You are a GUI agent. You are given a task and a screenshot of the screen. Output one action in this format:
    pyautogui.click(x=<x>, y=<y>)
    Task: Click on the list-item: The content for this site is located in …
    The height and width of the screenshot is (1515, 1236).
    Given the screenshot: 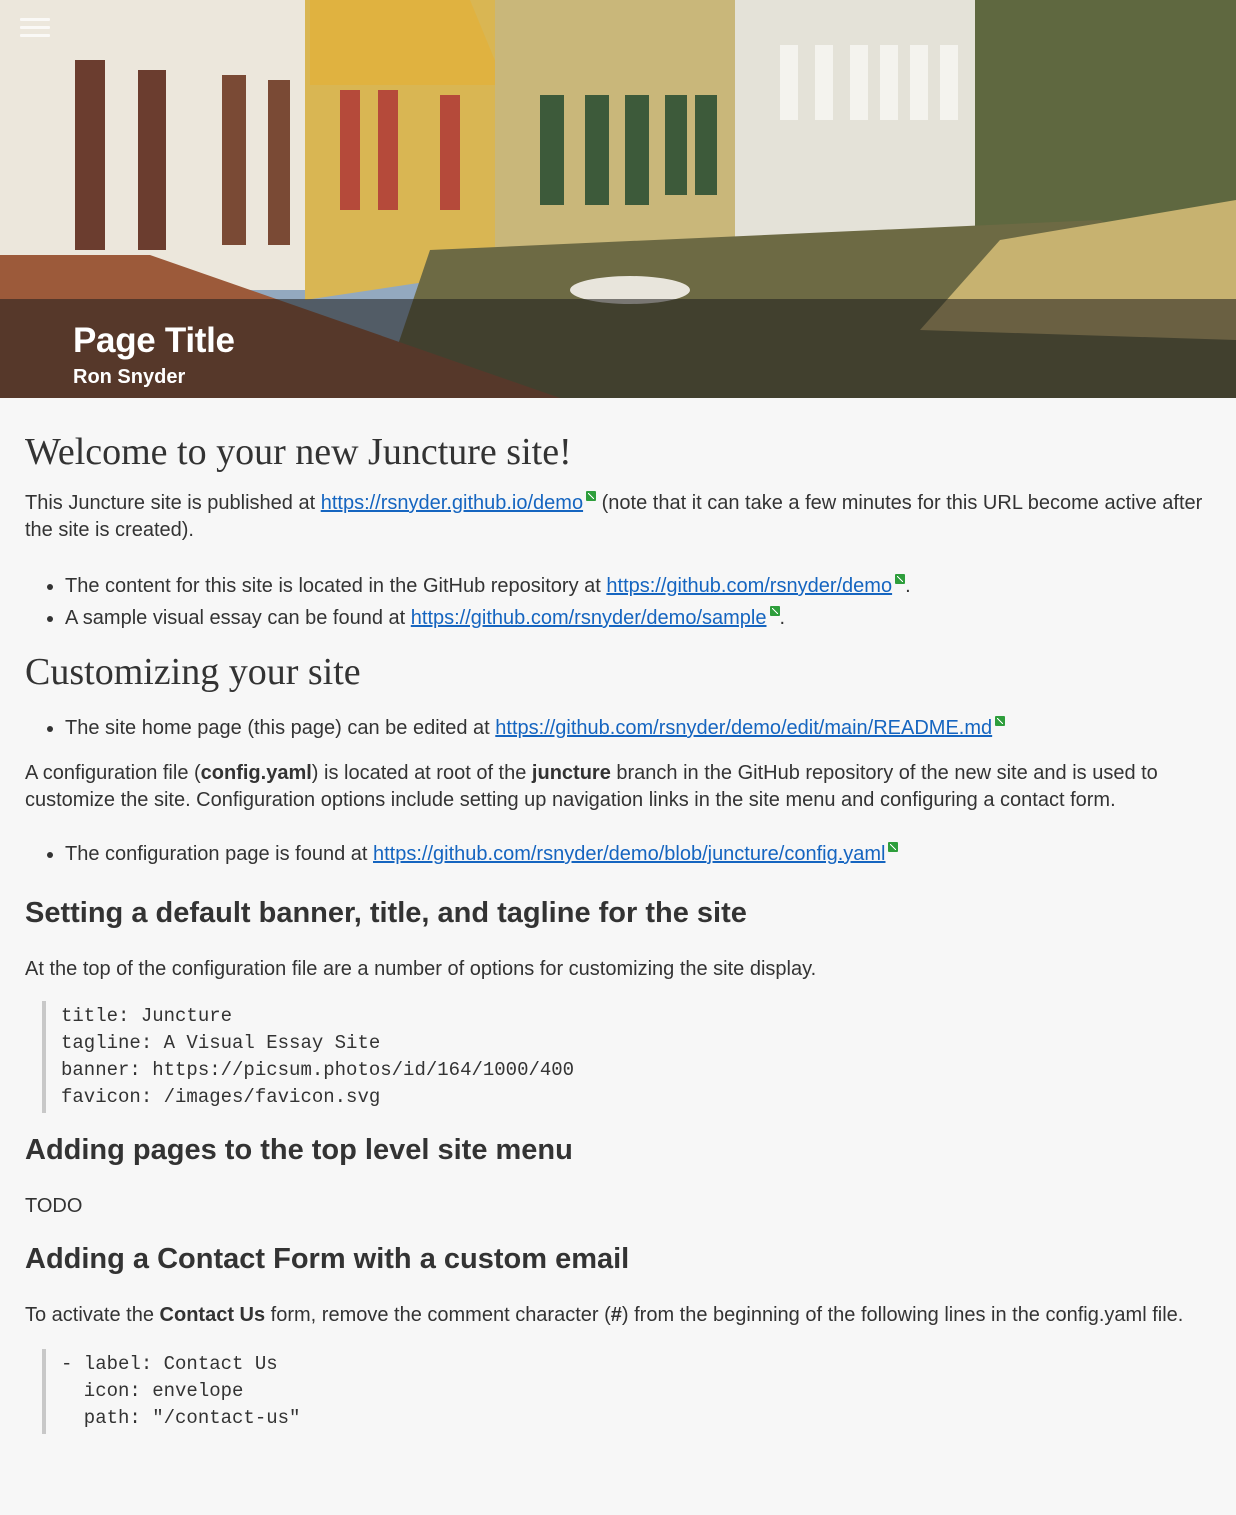 What is the action you would take?
    pyautogui.click(x=638, y=586)
    